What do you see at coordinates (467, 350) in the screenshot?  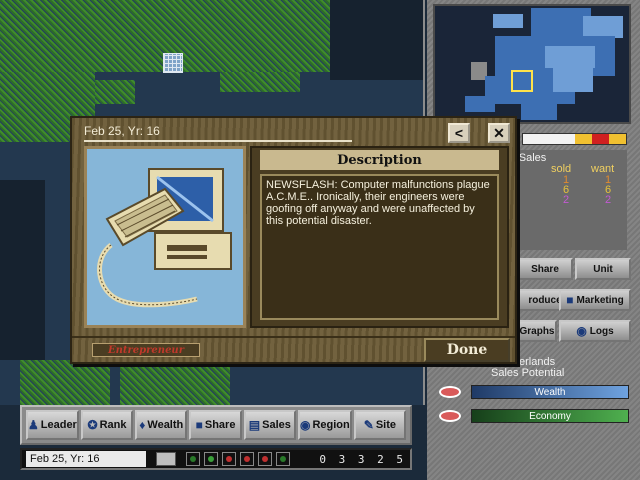 I see `done-button: Done` at bounding box center [467, 350].